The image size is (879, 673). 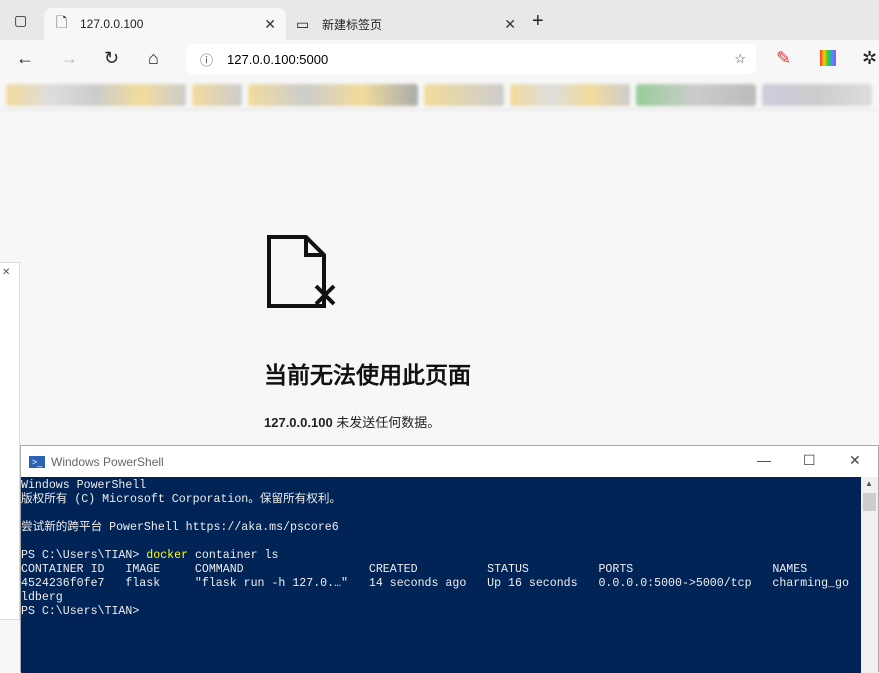 I want to click on bookmarks-bar, so click(x=439, y=95).